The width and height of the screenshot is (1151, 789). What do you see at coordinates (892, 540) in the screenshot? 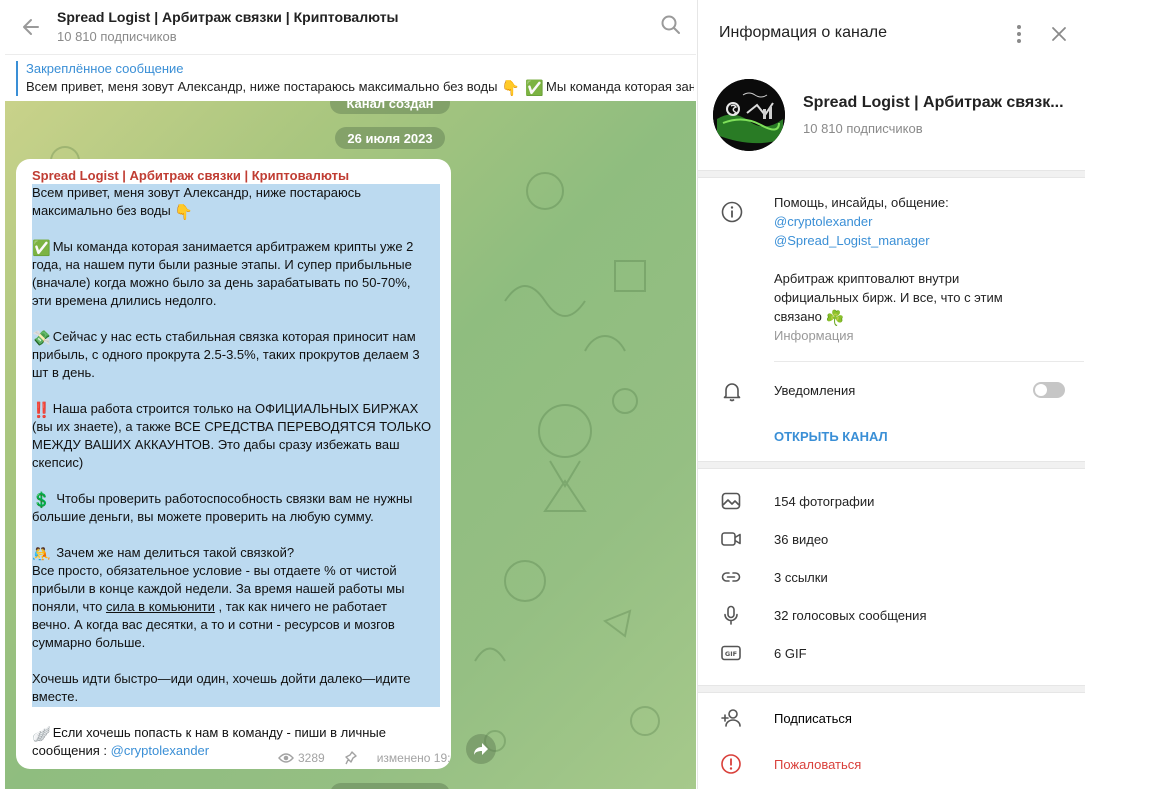
I see `media-row-videos: 36 видео` at bounding box center [892, 540].